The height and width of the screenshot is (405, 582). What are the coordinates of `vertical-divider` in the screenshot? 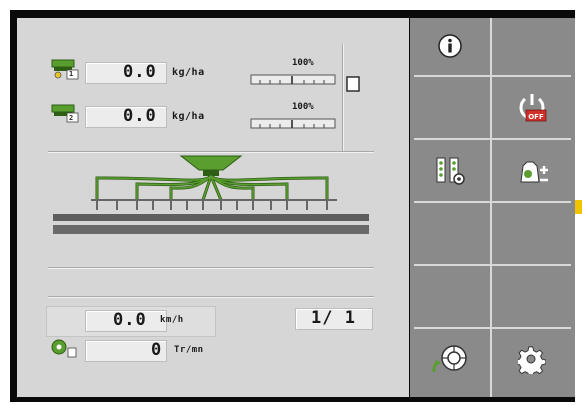 It's located at (343, 98).